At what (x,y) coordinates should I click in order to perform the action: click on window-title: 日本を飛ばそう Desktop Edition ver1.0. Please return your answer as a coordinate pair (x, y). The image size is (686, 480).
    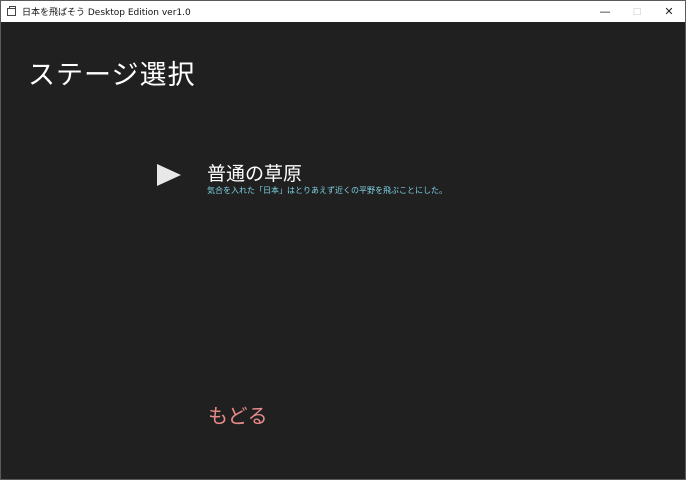
    Looking at the image, I should click on (106, 13).